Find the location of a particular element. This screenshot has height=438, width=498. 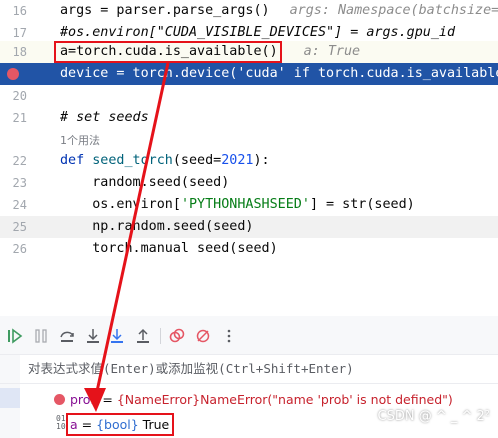

line-number: 22 is located at coordinates (19, 161).